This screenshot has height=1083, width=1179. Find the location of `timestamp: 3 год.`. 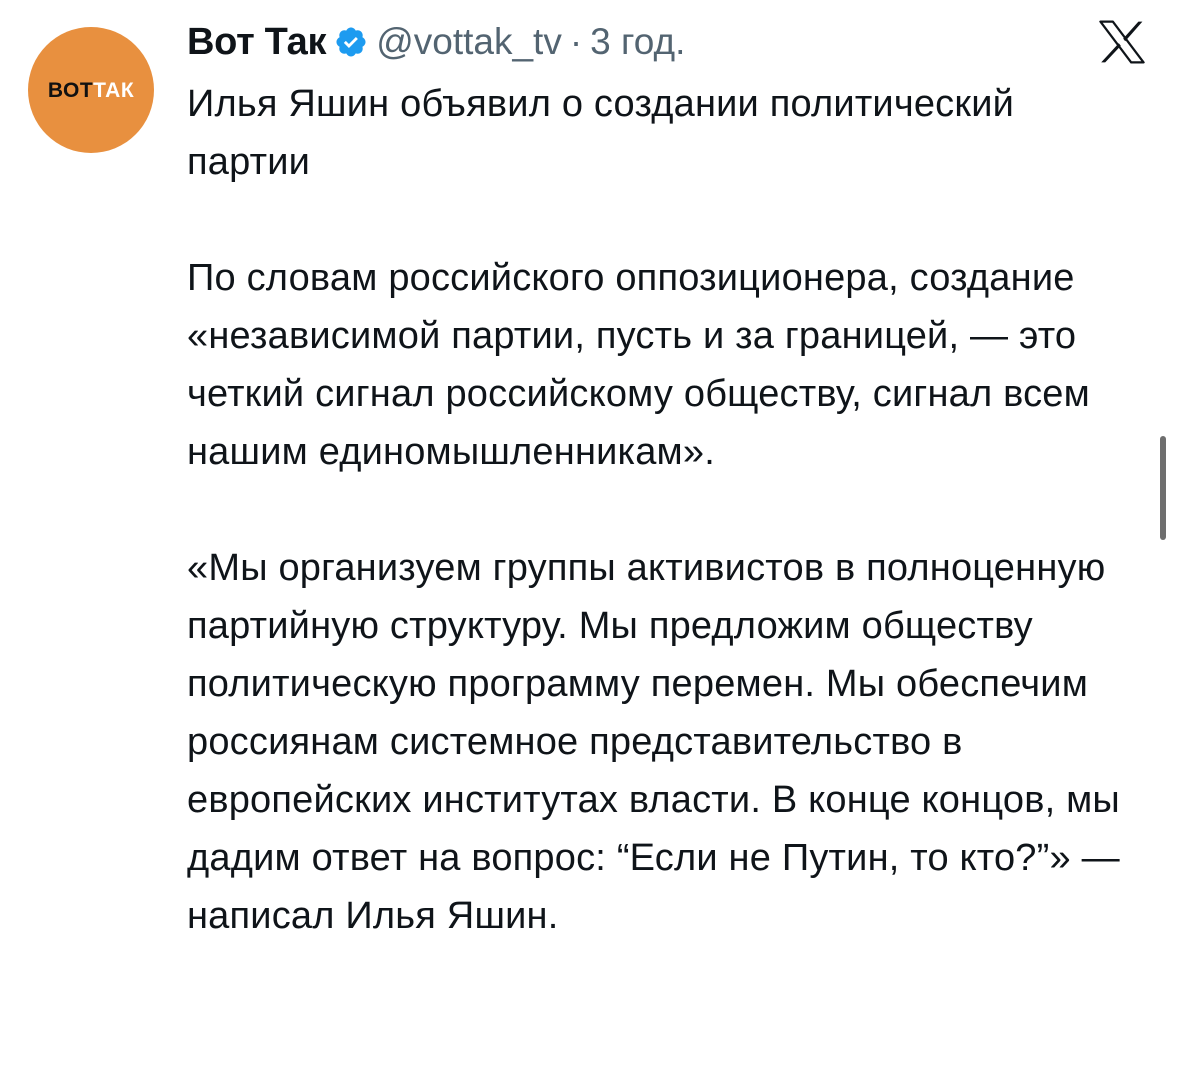

timestamp: 3 год. is located at coordinates (637, 42).